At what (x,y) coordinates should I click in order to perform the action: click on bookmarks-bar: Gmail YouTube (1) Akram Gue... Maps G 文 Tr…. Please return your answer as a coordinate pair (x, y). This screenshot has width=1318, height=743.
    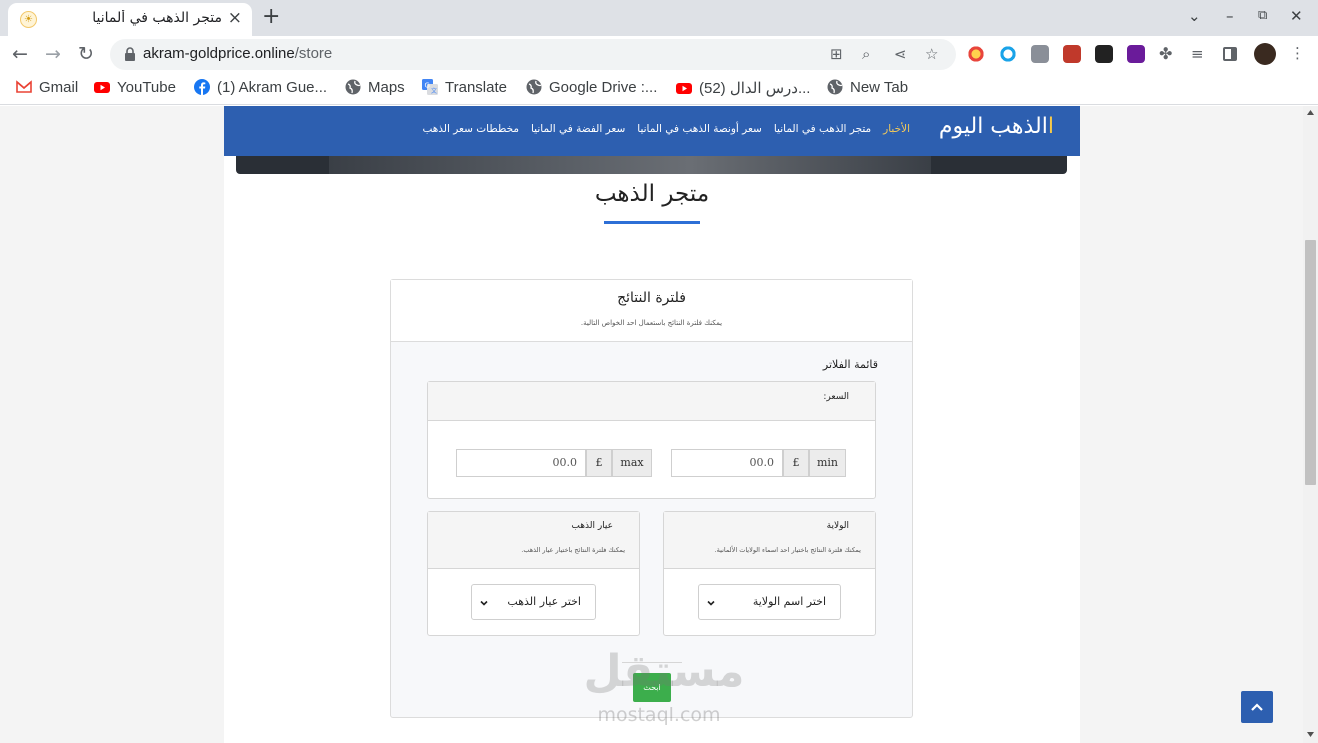
    Looking at the image, I should click on (659, 89).